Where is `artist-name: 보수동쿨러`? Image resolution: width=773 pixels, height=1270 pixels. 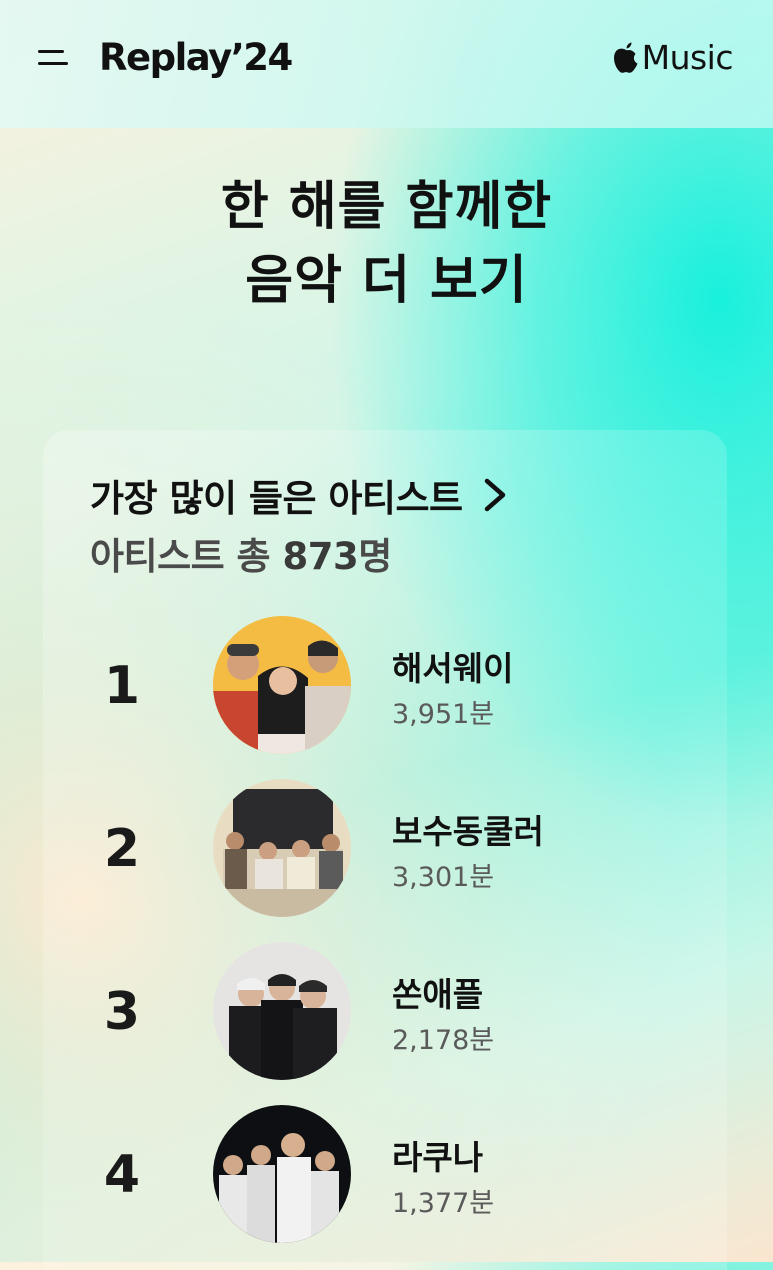
artist-name: 보수동쿨러 is located at coordinates (468, 831).